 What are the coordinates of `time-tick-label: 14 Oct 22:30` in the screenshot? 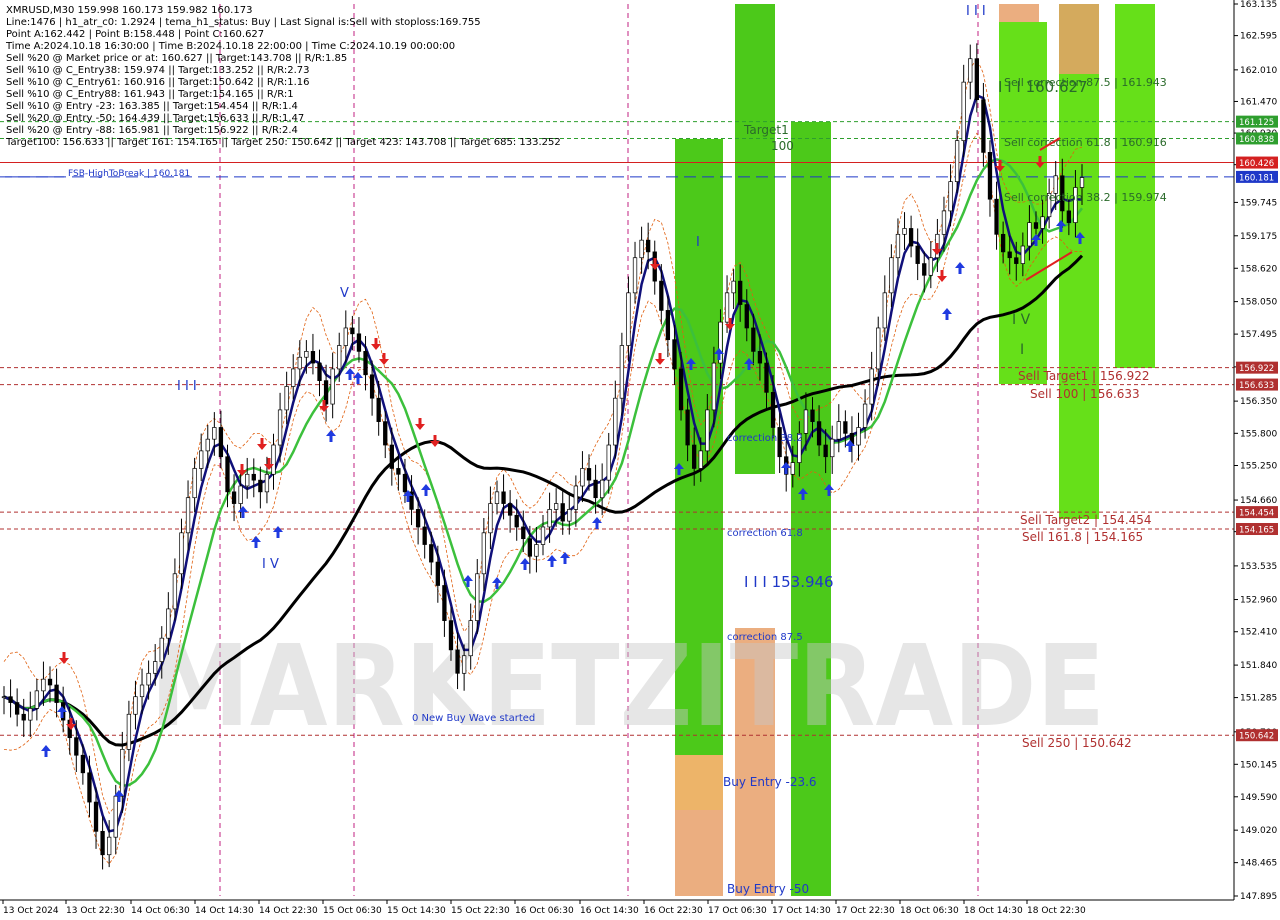 It's located at (288, 911).